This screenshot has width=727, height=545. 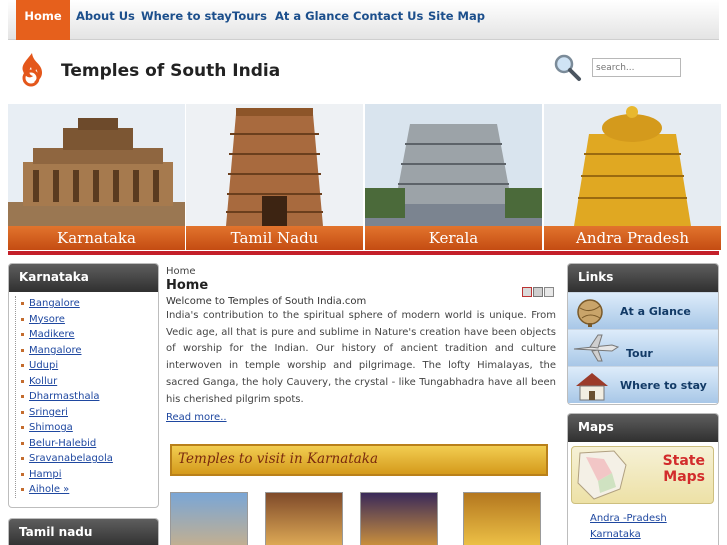 I want to click on temples-to-visit-title: Temples to visit in Karnataka, so click(x=278, y=459).